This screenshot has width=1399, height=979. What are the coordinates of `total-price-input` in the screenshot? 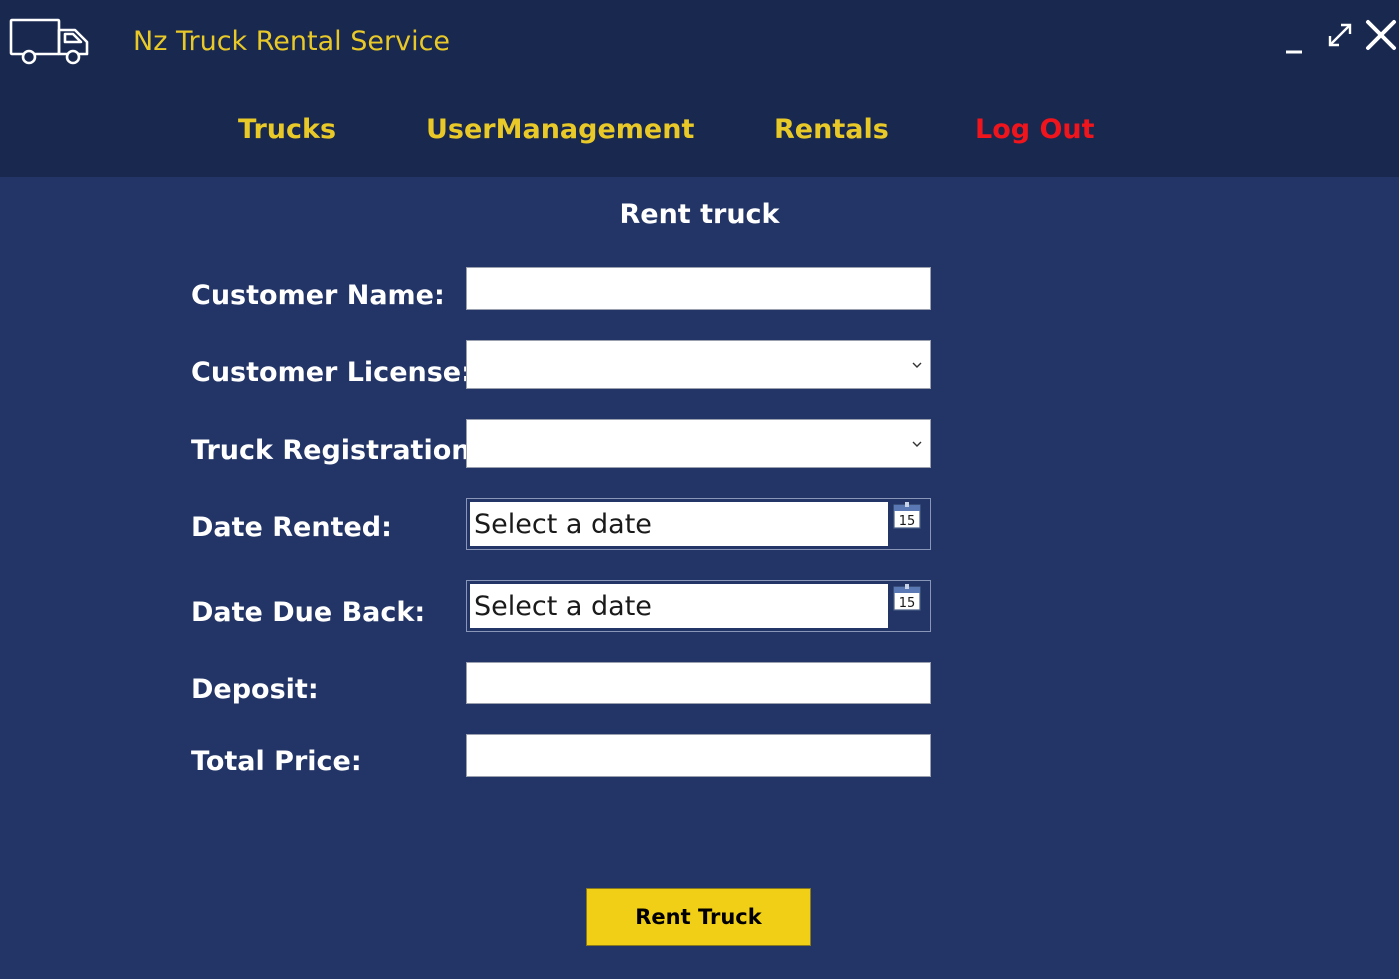 It's located at (698, 755).